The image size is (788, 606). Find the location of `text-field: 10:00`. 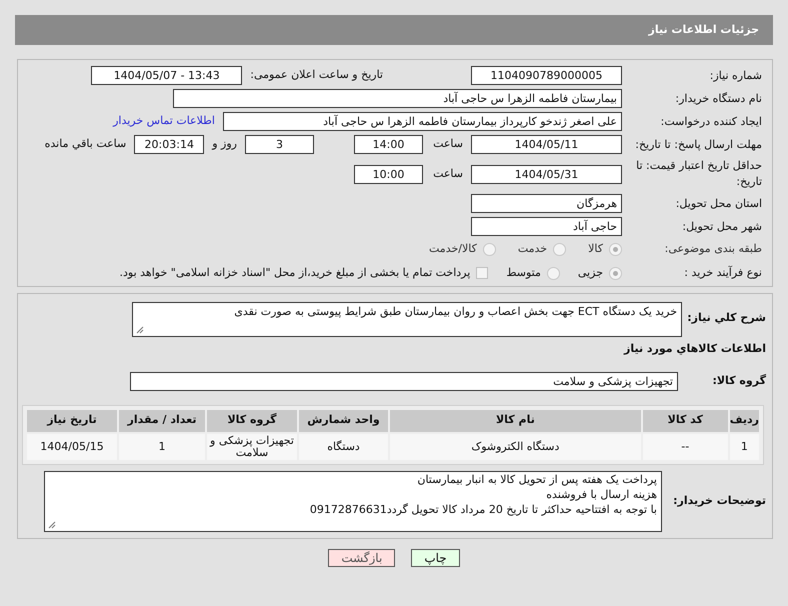

text-field: 10:00 is located at coordinates (388, 174).